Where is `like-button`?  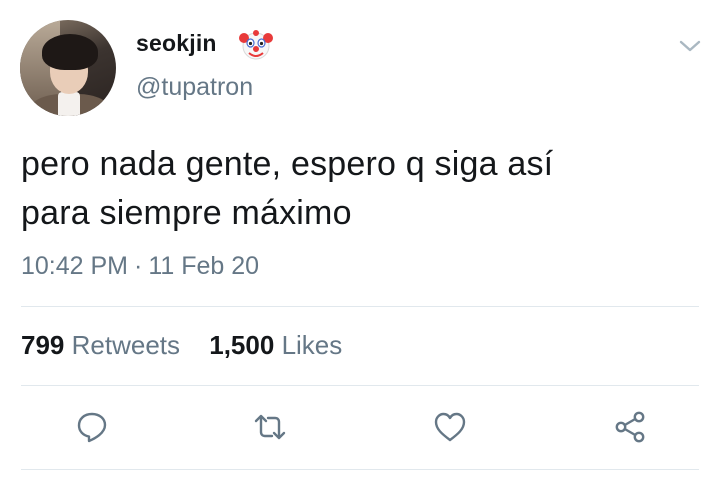
like-button is located at coordinates (450, 427).